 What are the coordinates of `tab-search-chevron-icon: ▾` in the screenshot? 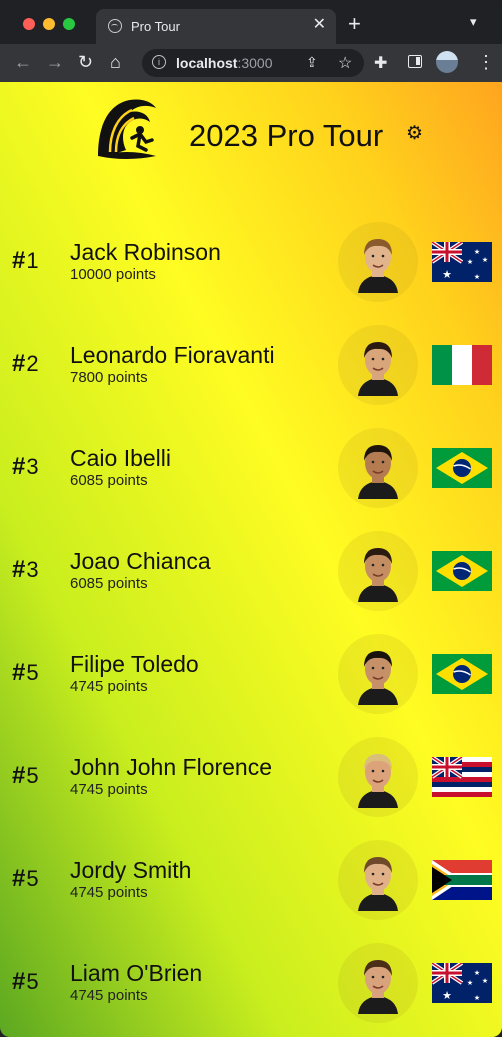 It's located at (473, 22).